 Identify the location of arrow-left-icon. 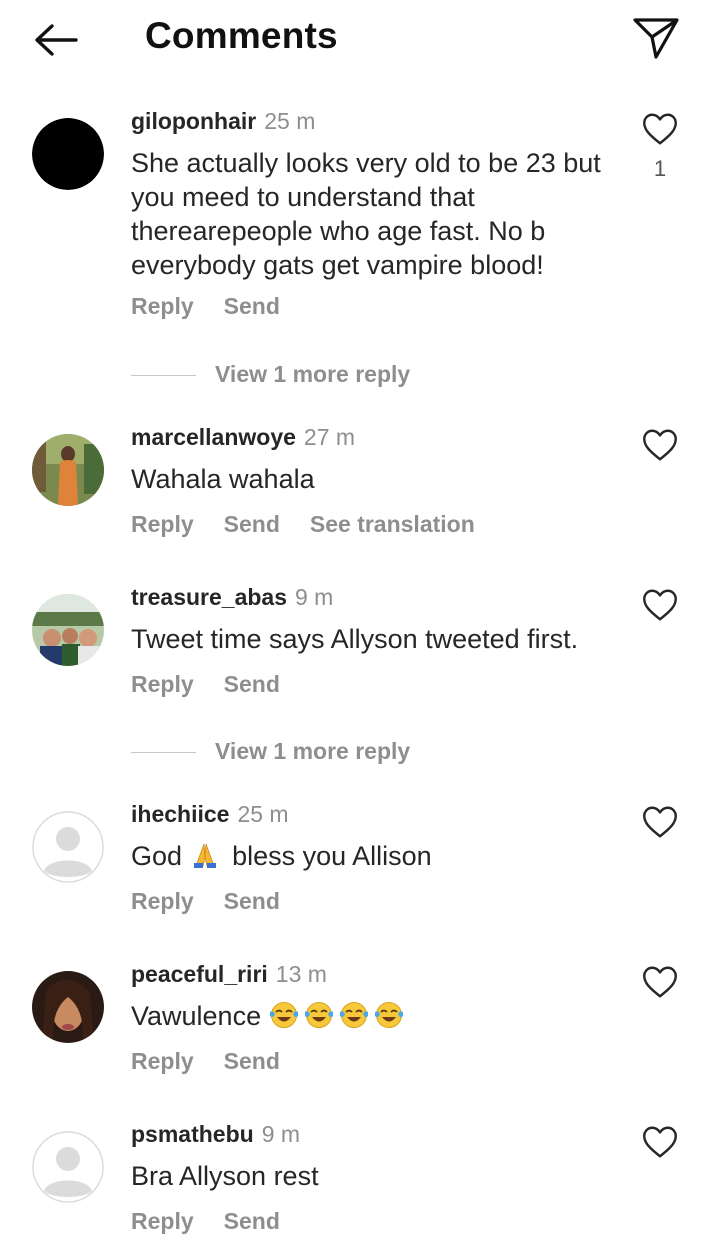
(56, 40).